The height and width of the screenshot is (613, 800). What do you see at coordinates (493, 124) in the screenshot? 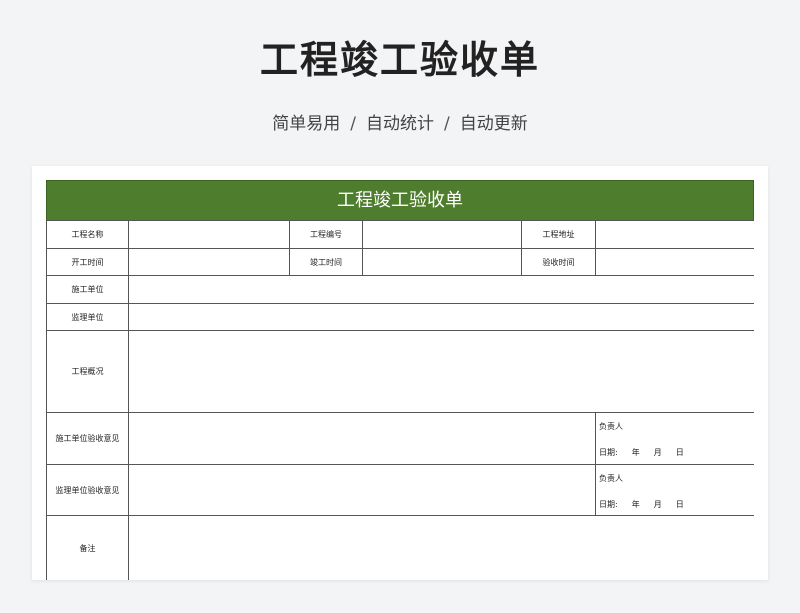
I see `subtitle-part-update: 自动更新` at bounding box center [493, 124].